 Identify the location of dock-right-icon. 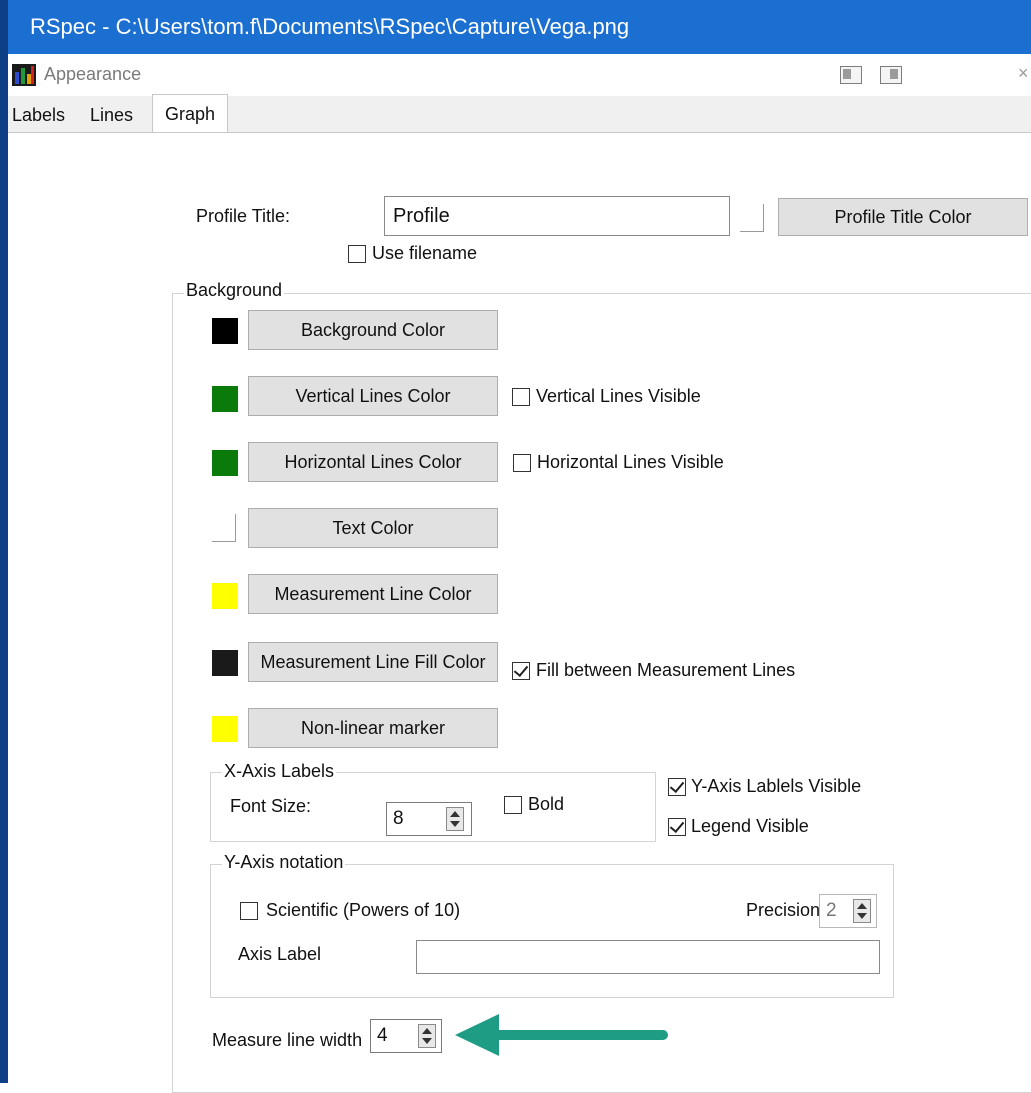
(891, 75).